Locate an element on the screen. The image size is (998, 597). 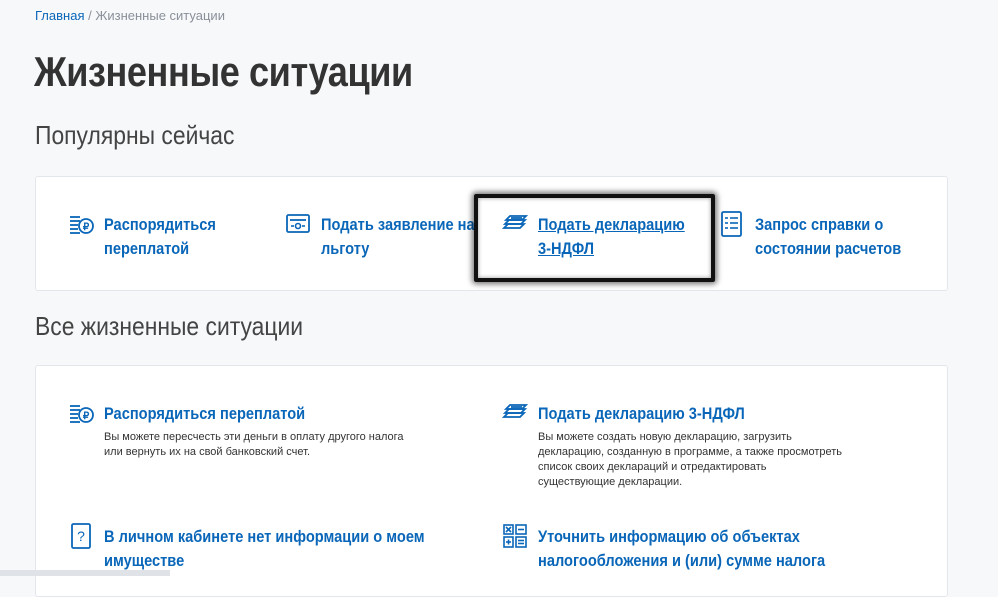
description-line: или вернуть их на свой банковский счет. is located at coordinates (207, 452).